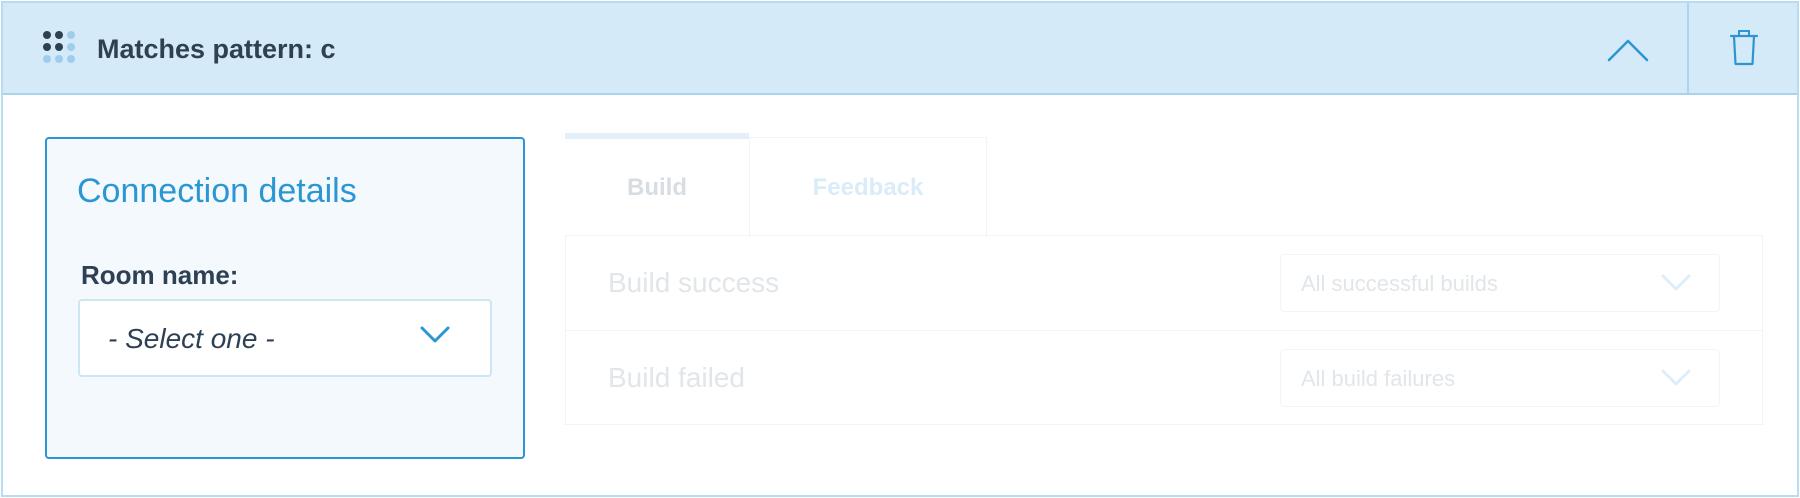 Image resolution: width=1800 pixels, height=498 pixels. I want to click on build-failed-select: All build failures, so click(1500, 378).